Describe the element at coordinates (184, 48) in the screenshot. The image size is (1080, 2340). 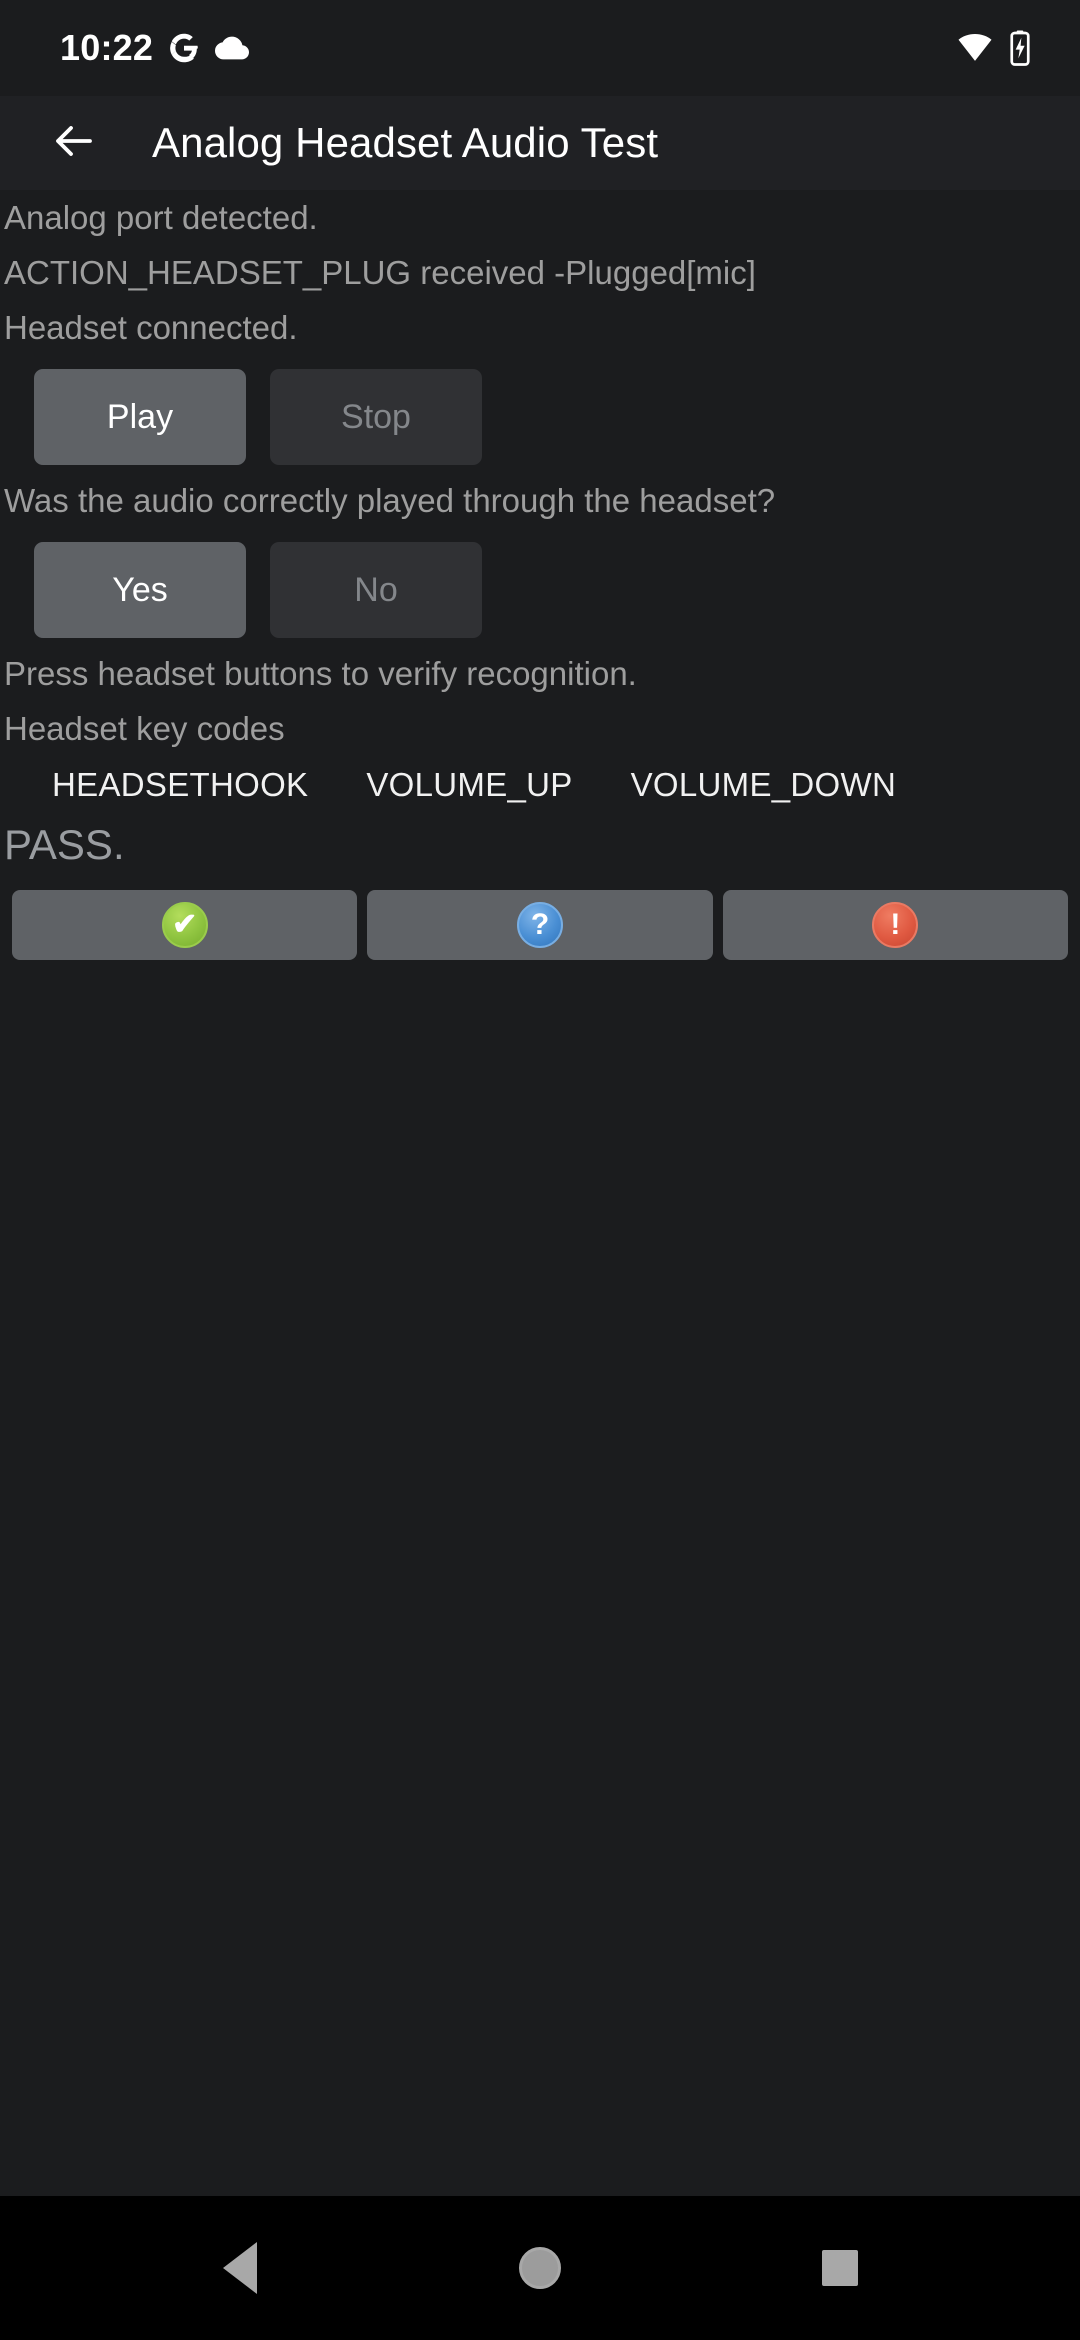
I see `google-g-icon` at that location.